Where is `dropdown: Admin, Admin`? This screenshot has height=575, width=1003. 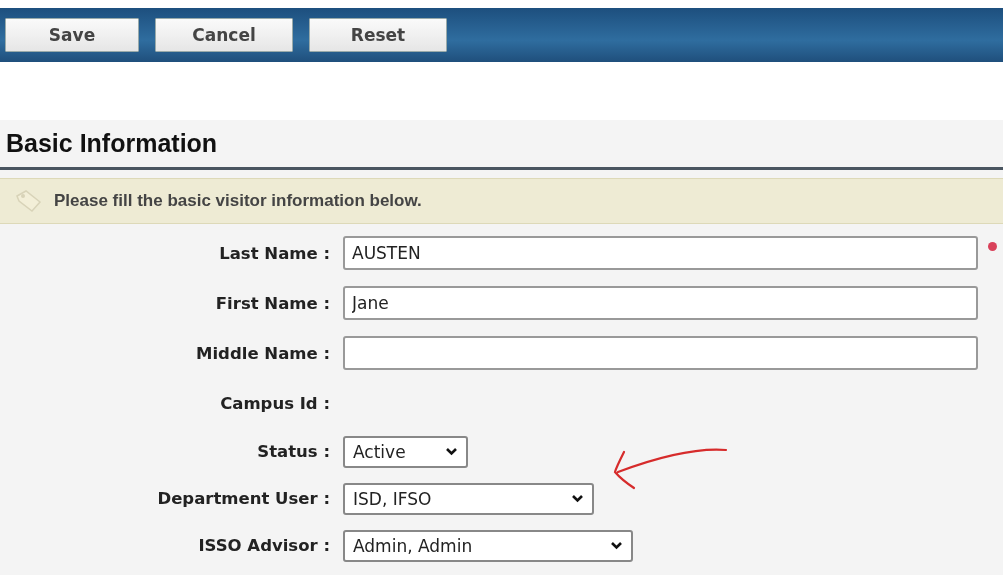
dropdown: Admin, Admin is located at coordinates (488, 545).